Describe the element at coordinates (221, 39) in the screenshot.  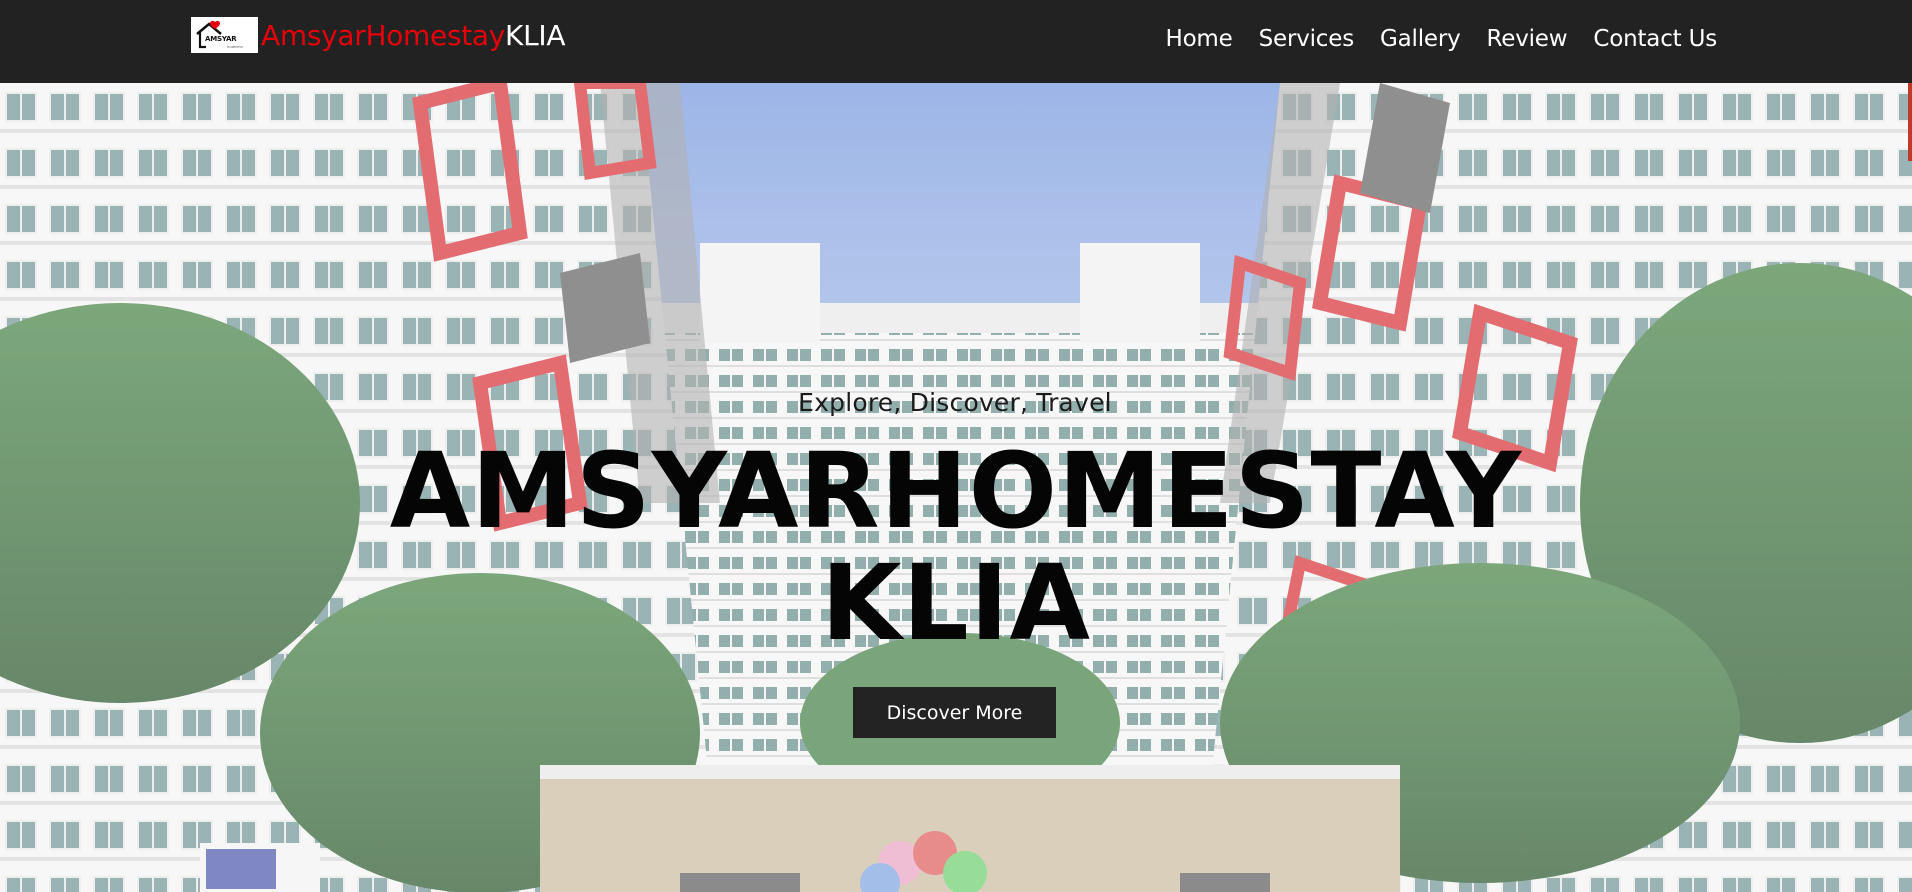
I see `logo-text: AMSYAR` at that location.